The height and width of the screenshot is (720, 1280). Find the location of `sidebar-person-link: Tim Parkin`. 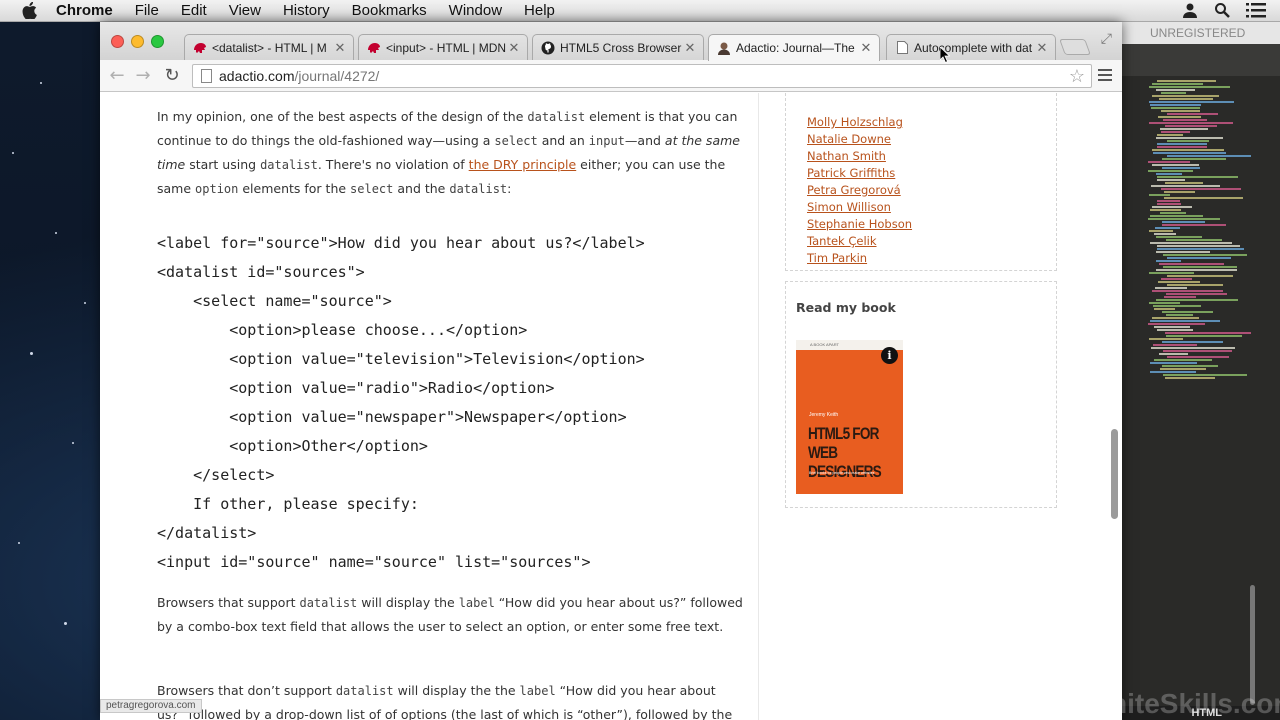

sidebar-person-link: Tim Parkin is located at coordinates (931, 258).